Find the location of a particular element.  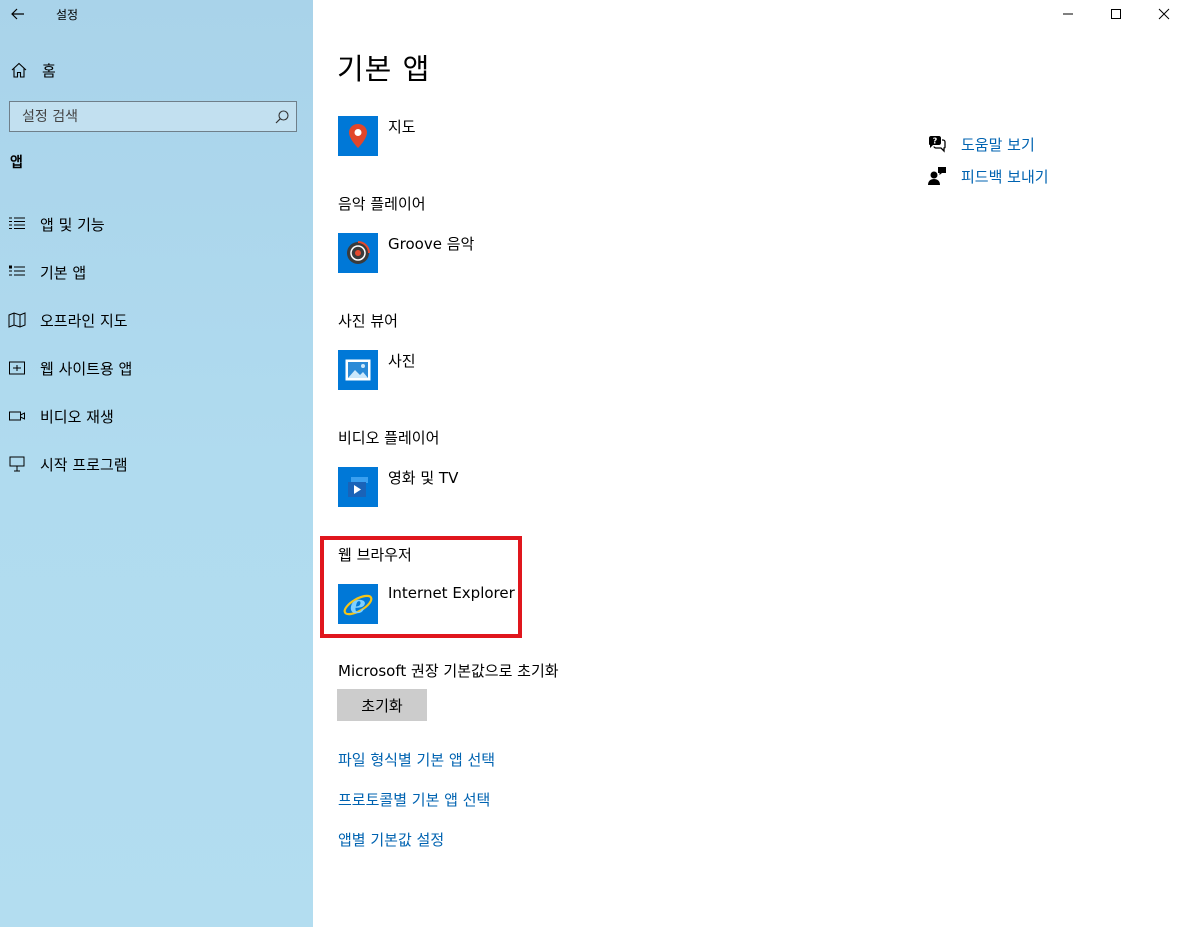

search-icon is located at coordinates (282, 117).